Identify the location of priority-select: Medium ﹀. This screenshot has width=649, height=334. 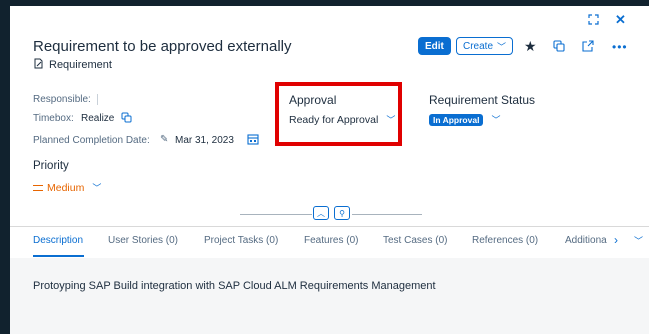
(67, 187).